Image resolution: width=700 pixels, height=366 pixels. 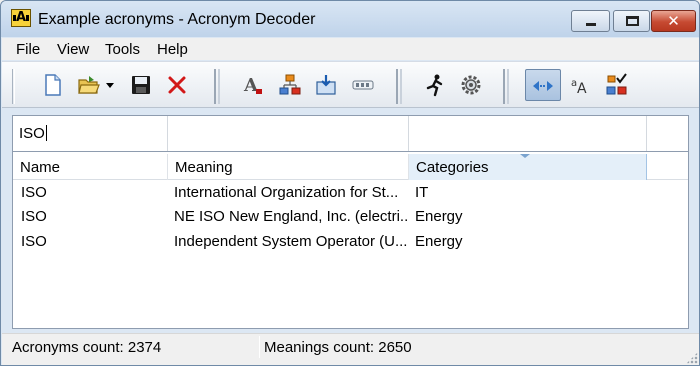 I want to click on window-title: Example acronyms - Acronym Decoder, so click(x=177, y=19).